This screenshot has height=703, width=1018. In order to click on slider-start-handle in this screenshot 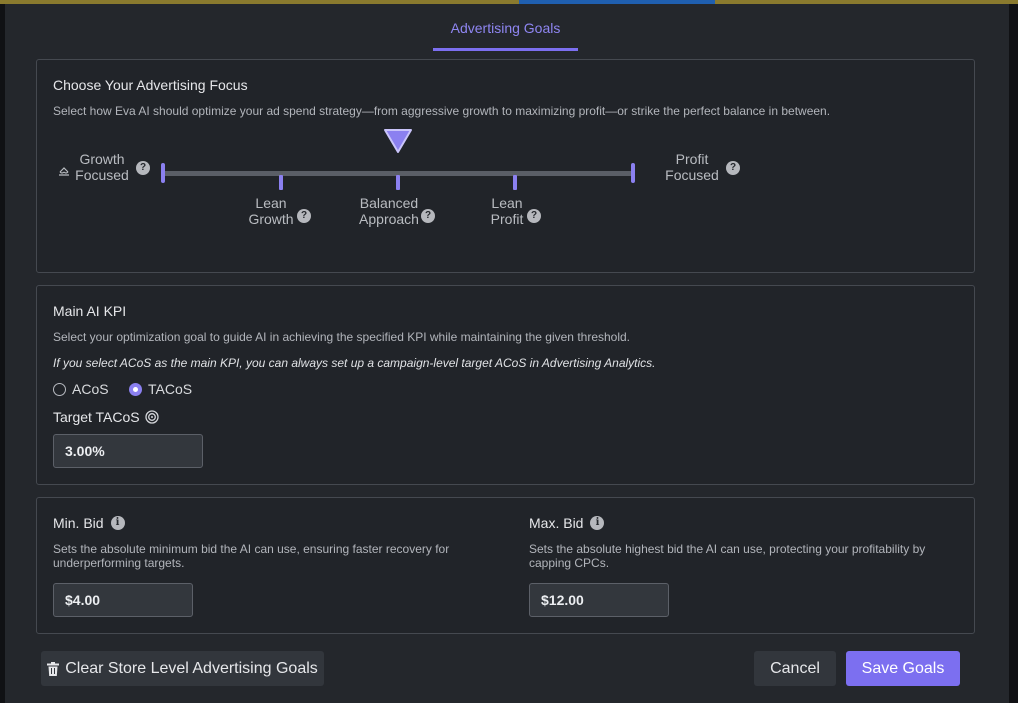, I will do `click(163, 173)`.